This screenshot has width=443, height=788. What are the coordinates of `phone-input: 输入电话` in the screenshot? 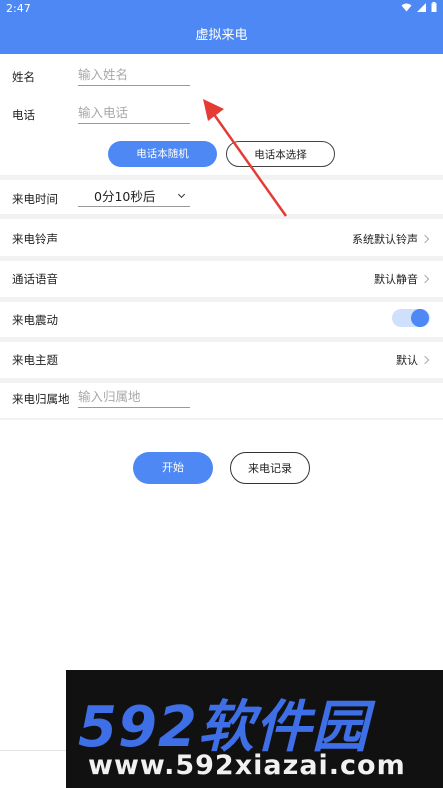 It's located at (134, 113).